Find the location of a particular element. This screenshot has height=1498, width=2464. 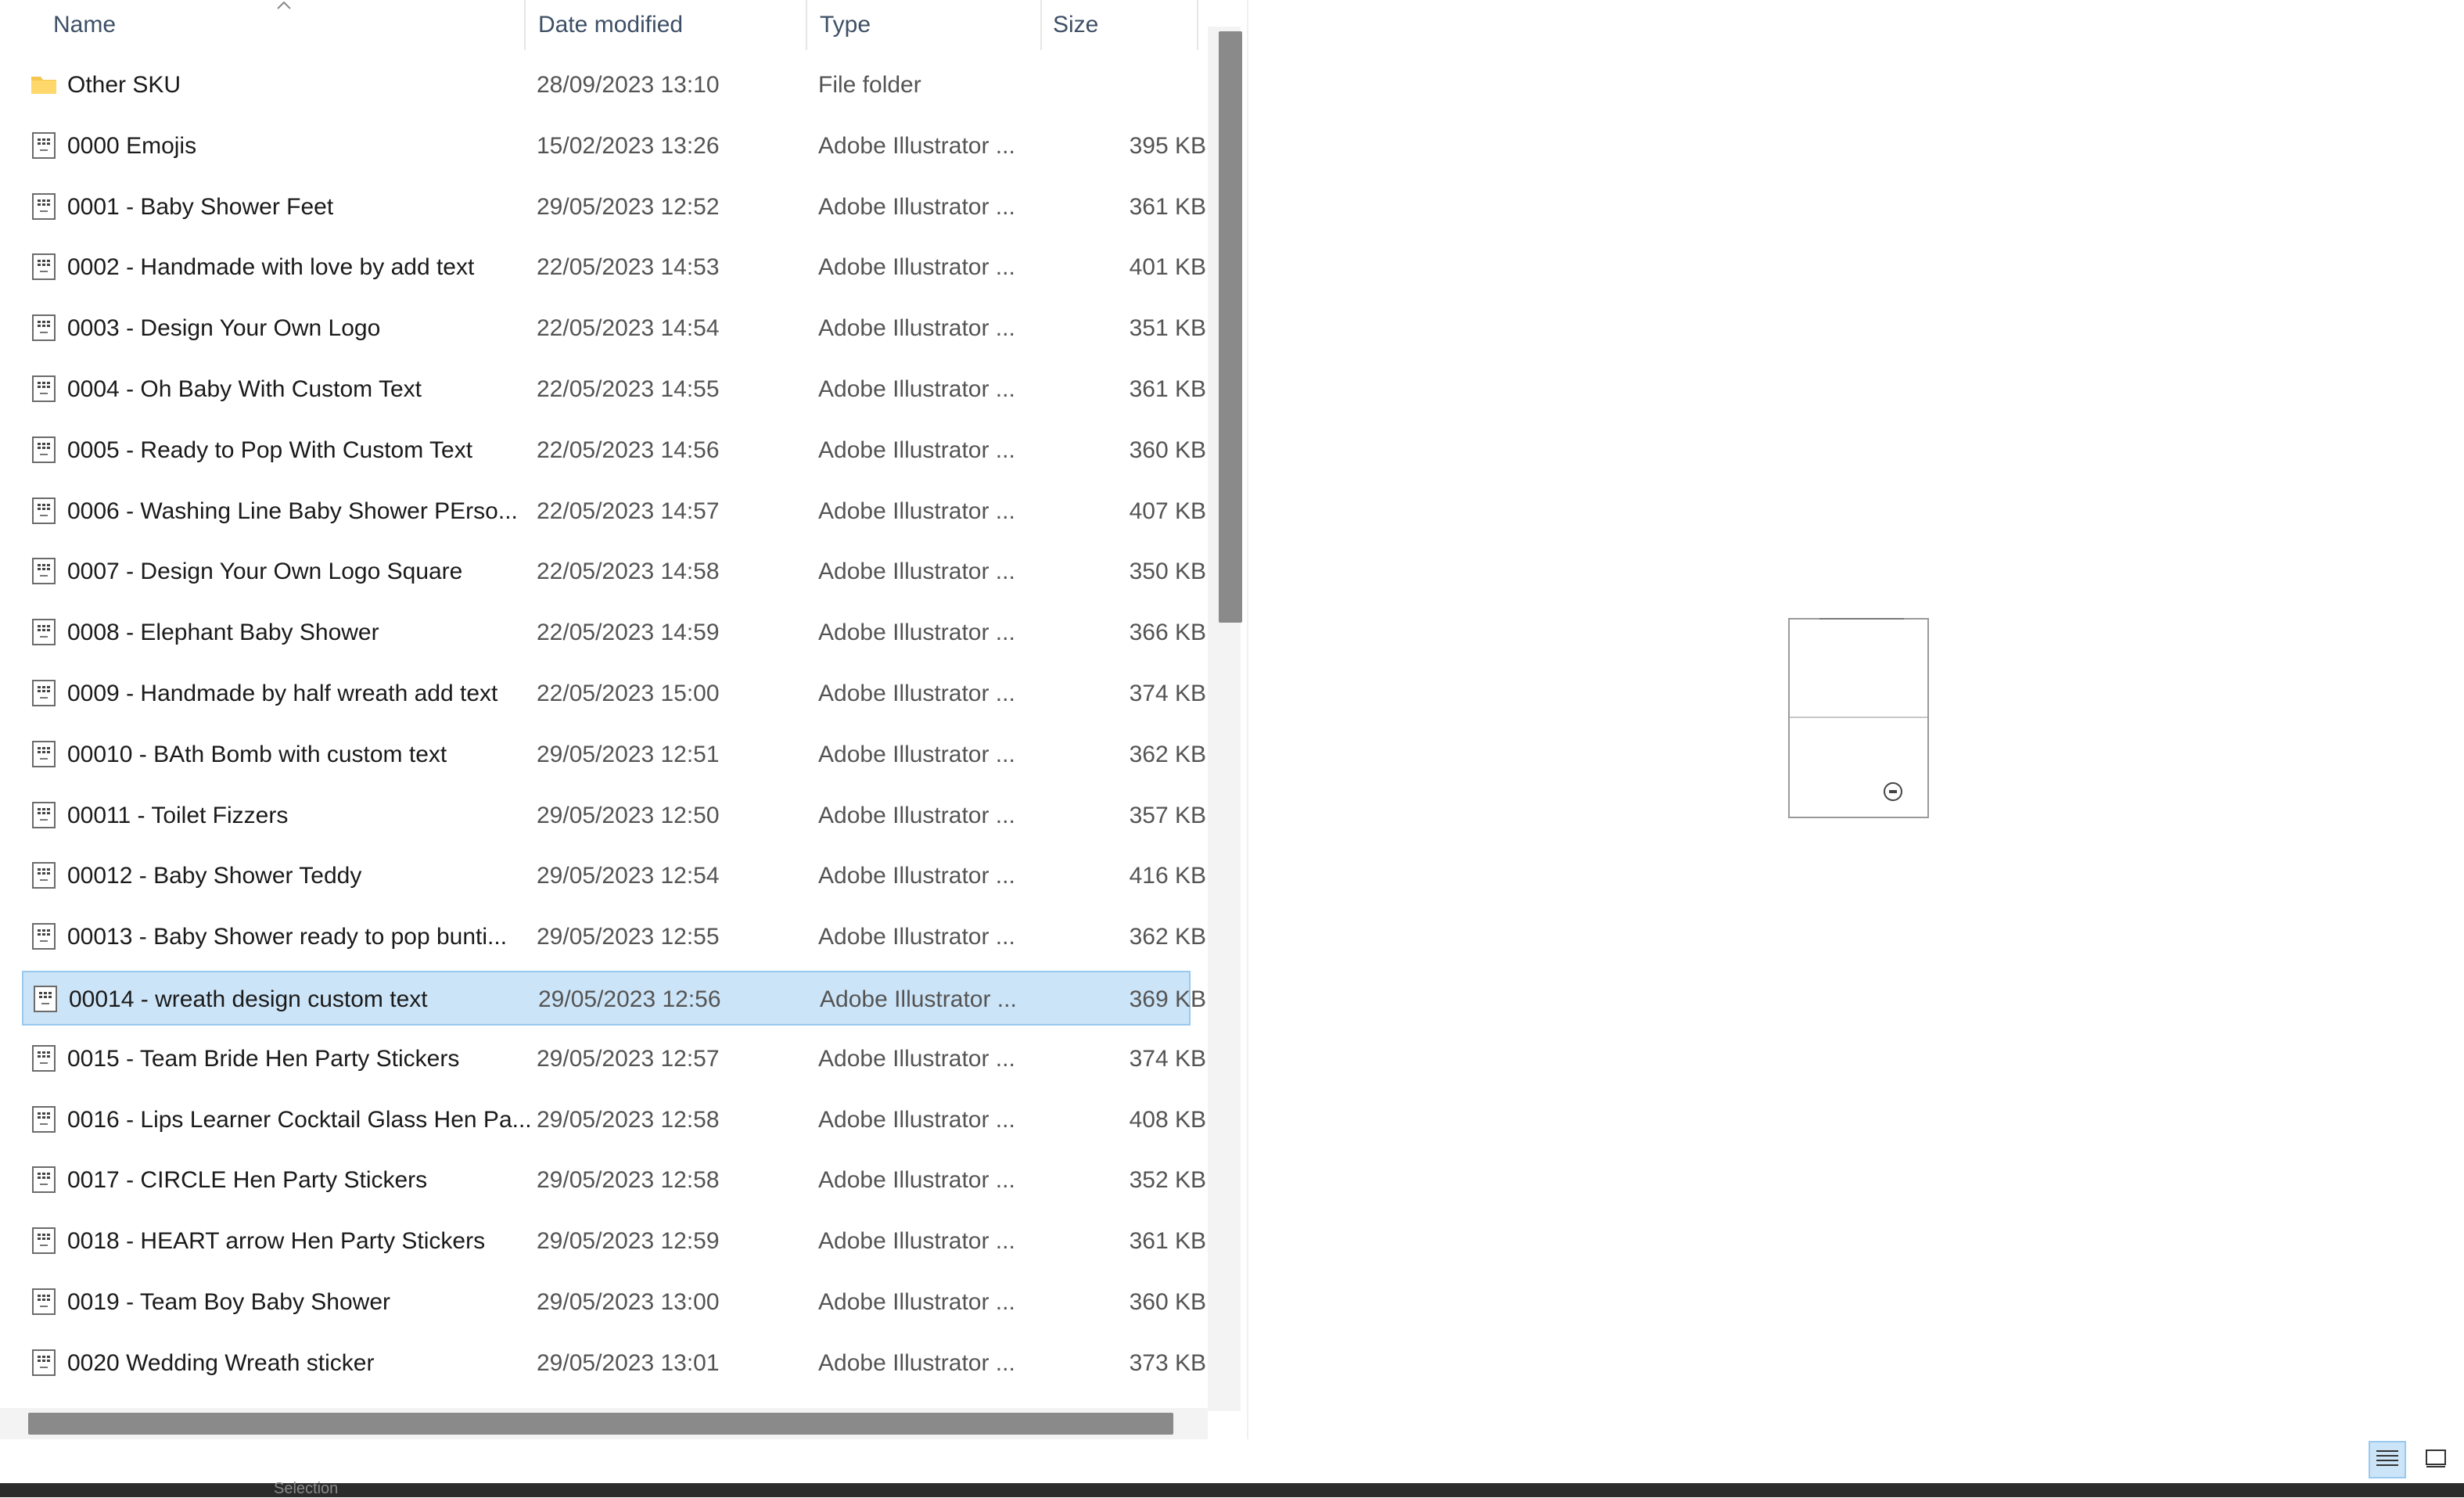

column-header-row: Name Date modified Type Size is located at coordinates (604, 25).